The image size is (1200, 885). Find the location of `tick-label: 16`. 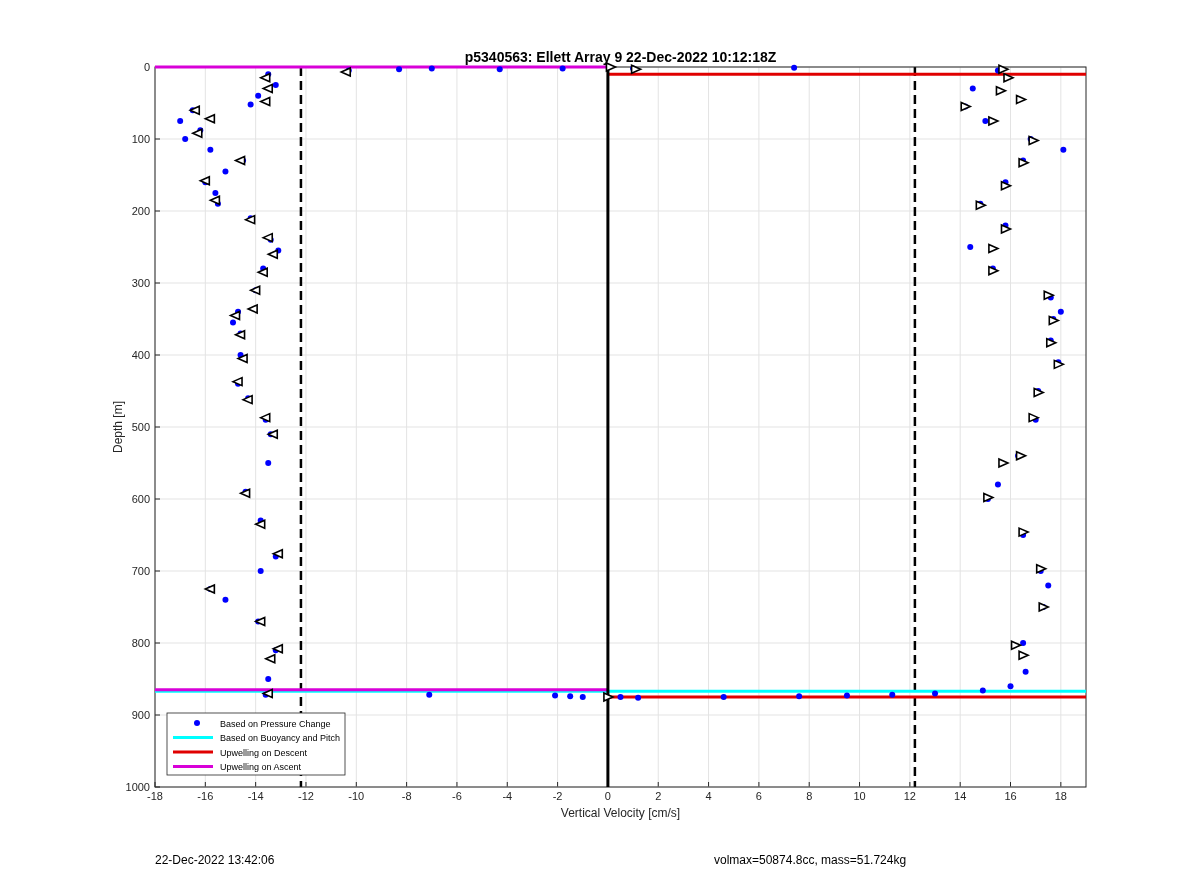

tick-label: 16 is located at coordinates (1010, 796).